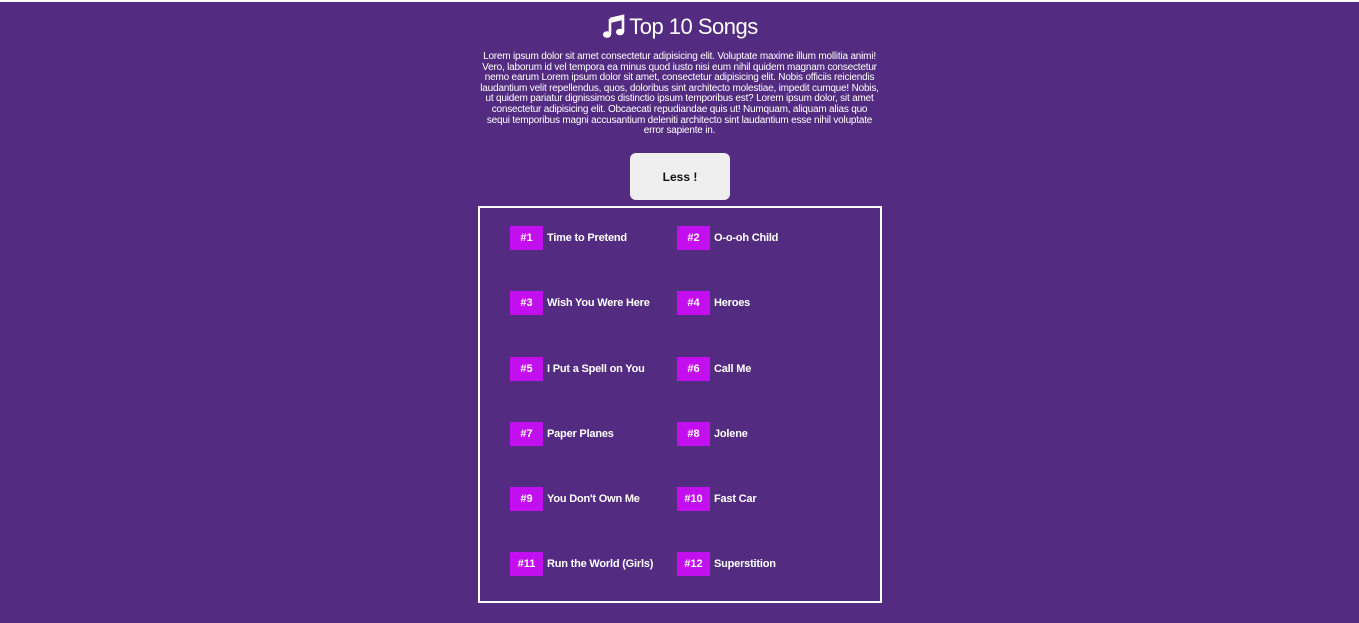 Image resolution: width=1359 pixels, height=623 pixels. I want to click on rank-badge: #2, so click(693, 238).